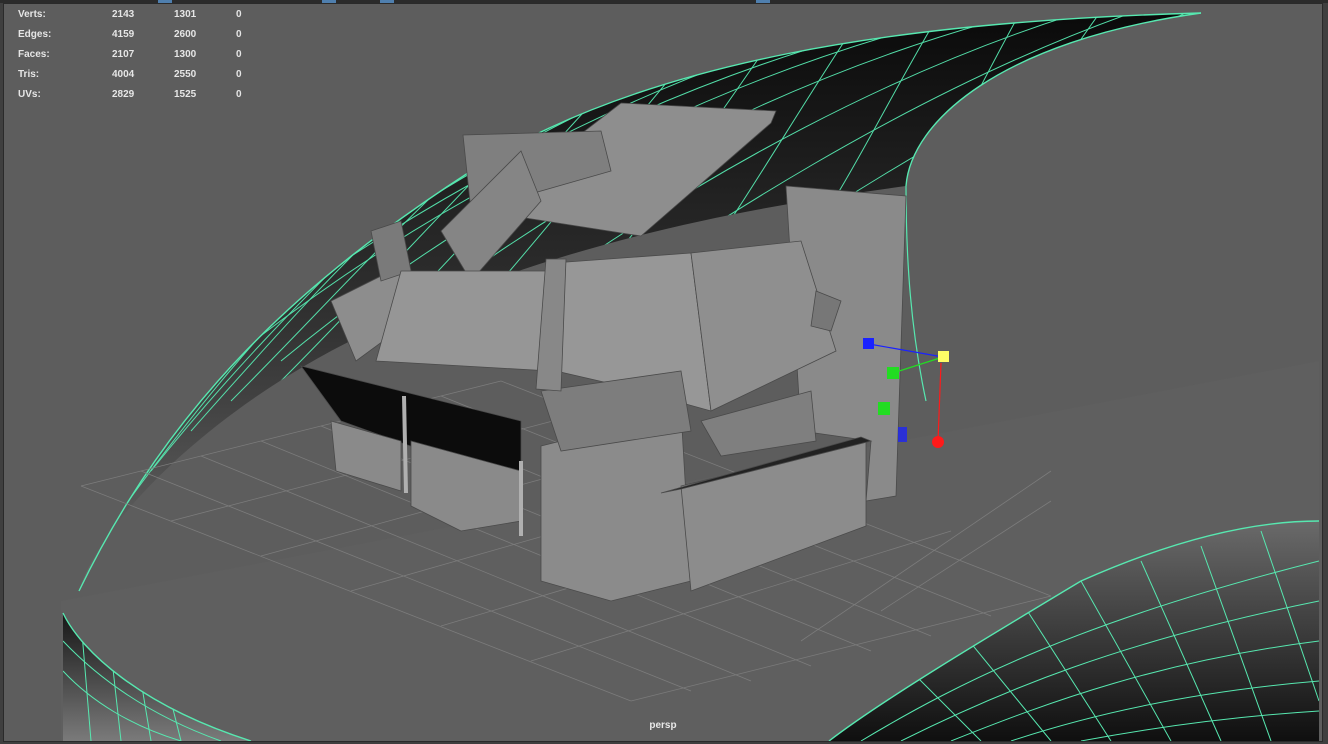  What do you see at coordinates (938, 442) in the screenshot?
I see `manipulator-x-handle` at bounding box center [938, 442].